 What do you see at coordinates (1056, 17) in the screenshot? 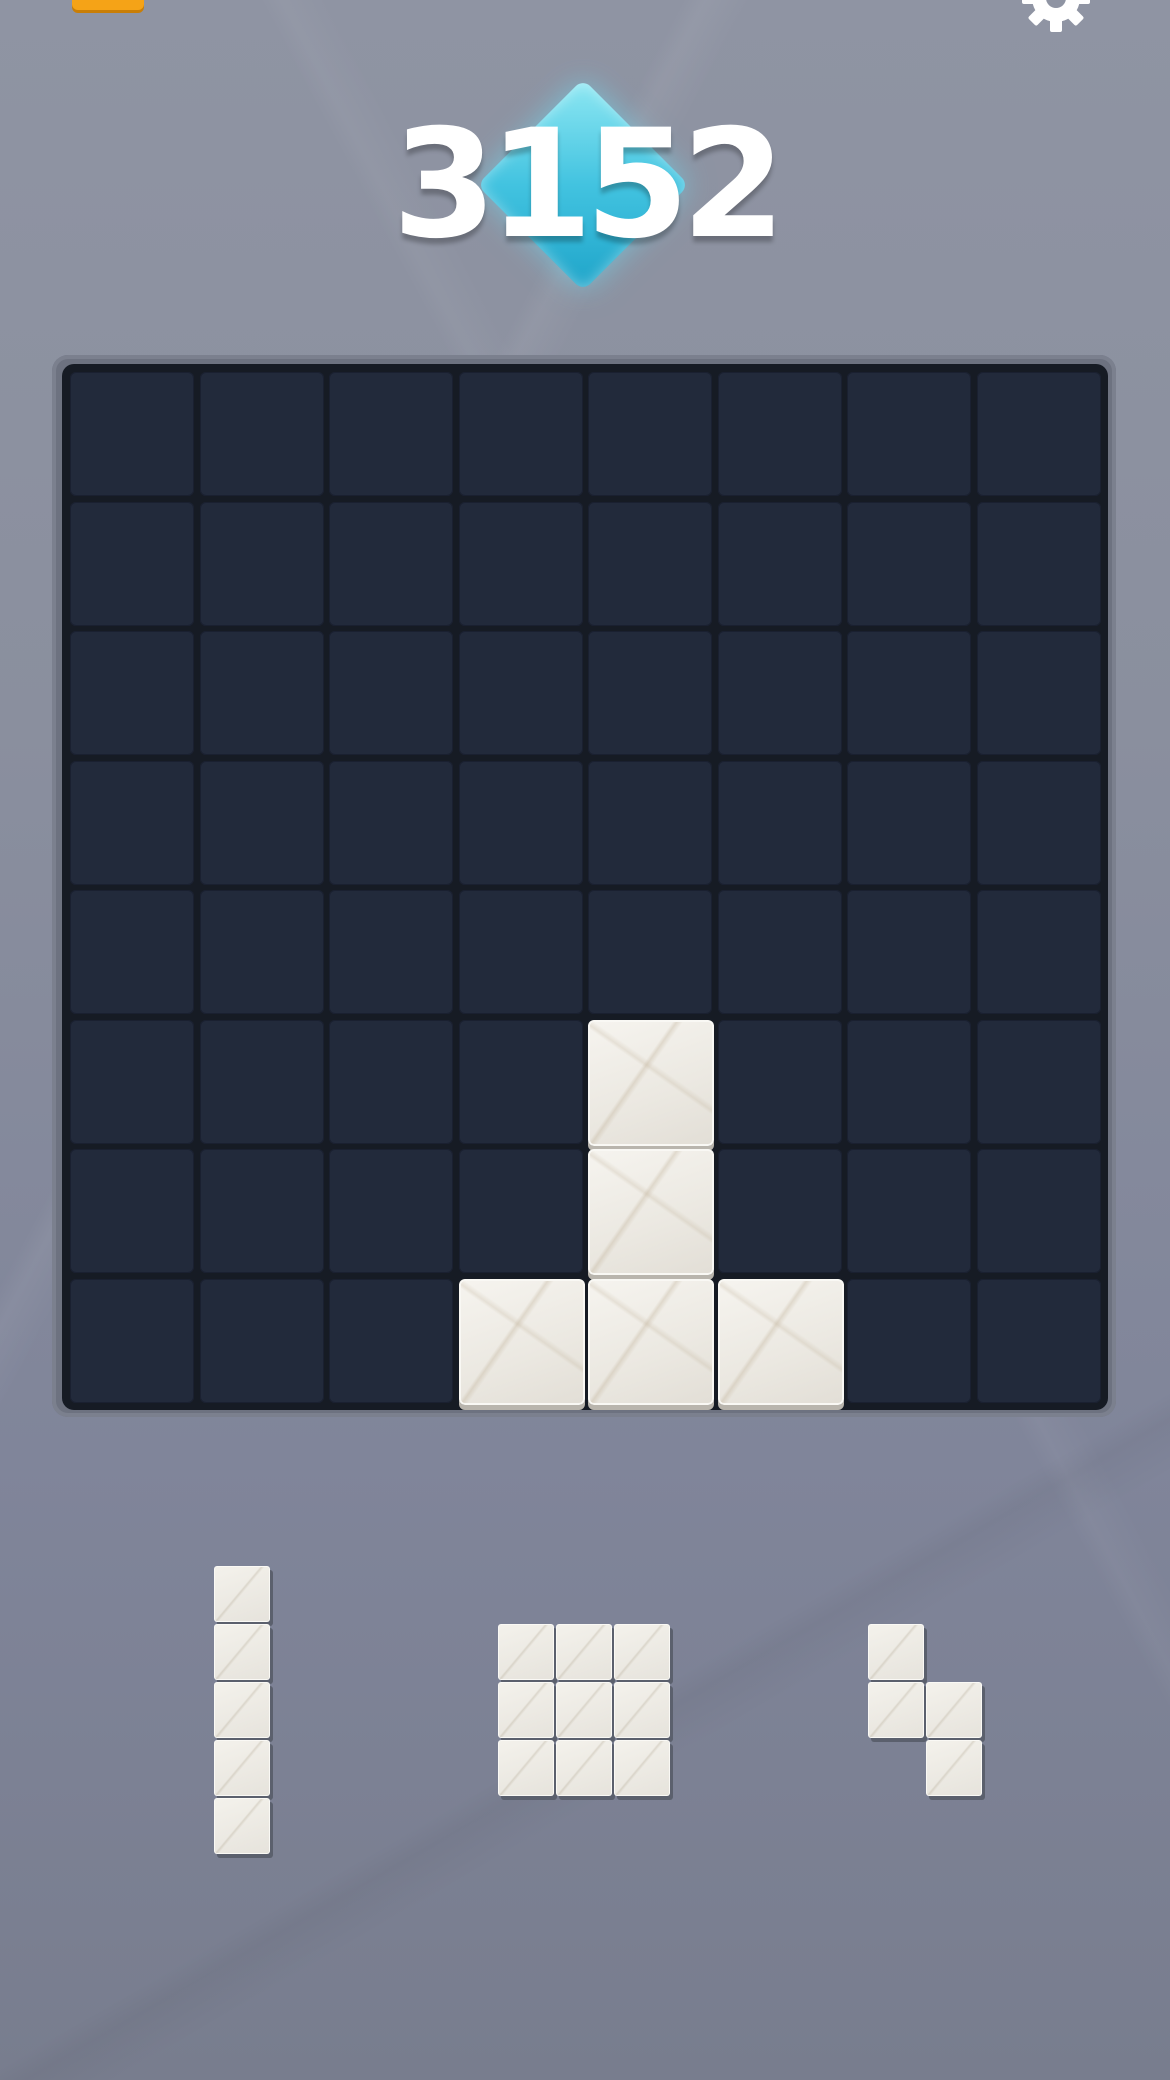
I see `gear-icon` at bounding box center [1056, 17].